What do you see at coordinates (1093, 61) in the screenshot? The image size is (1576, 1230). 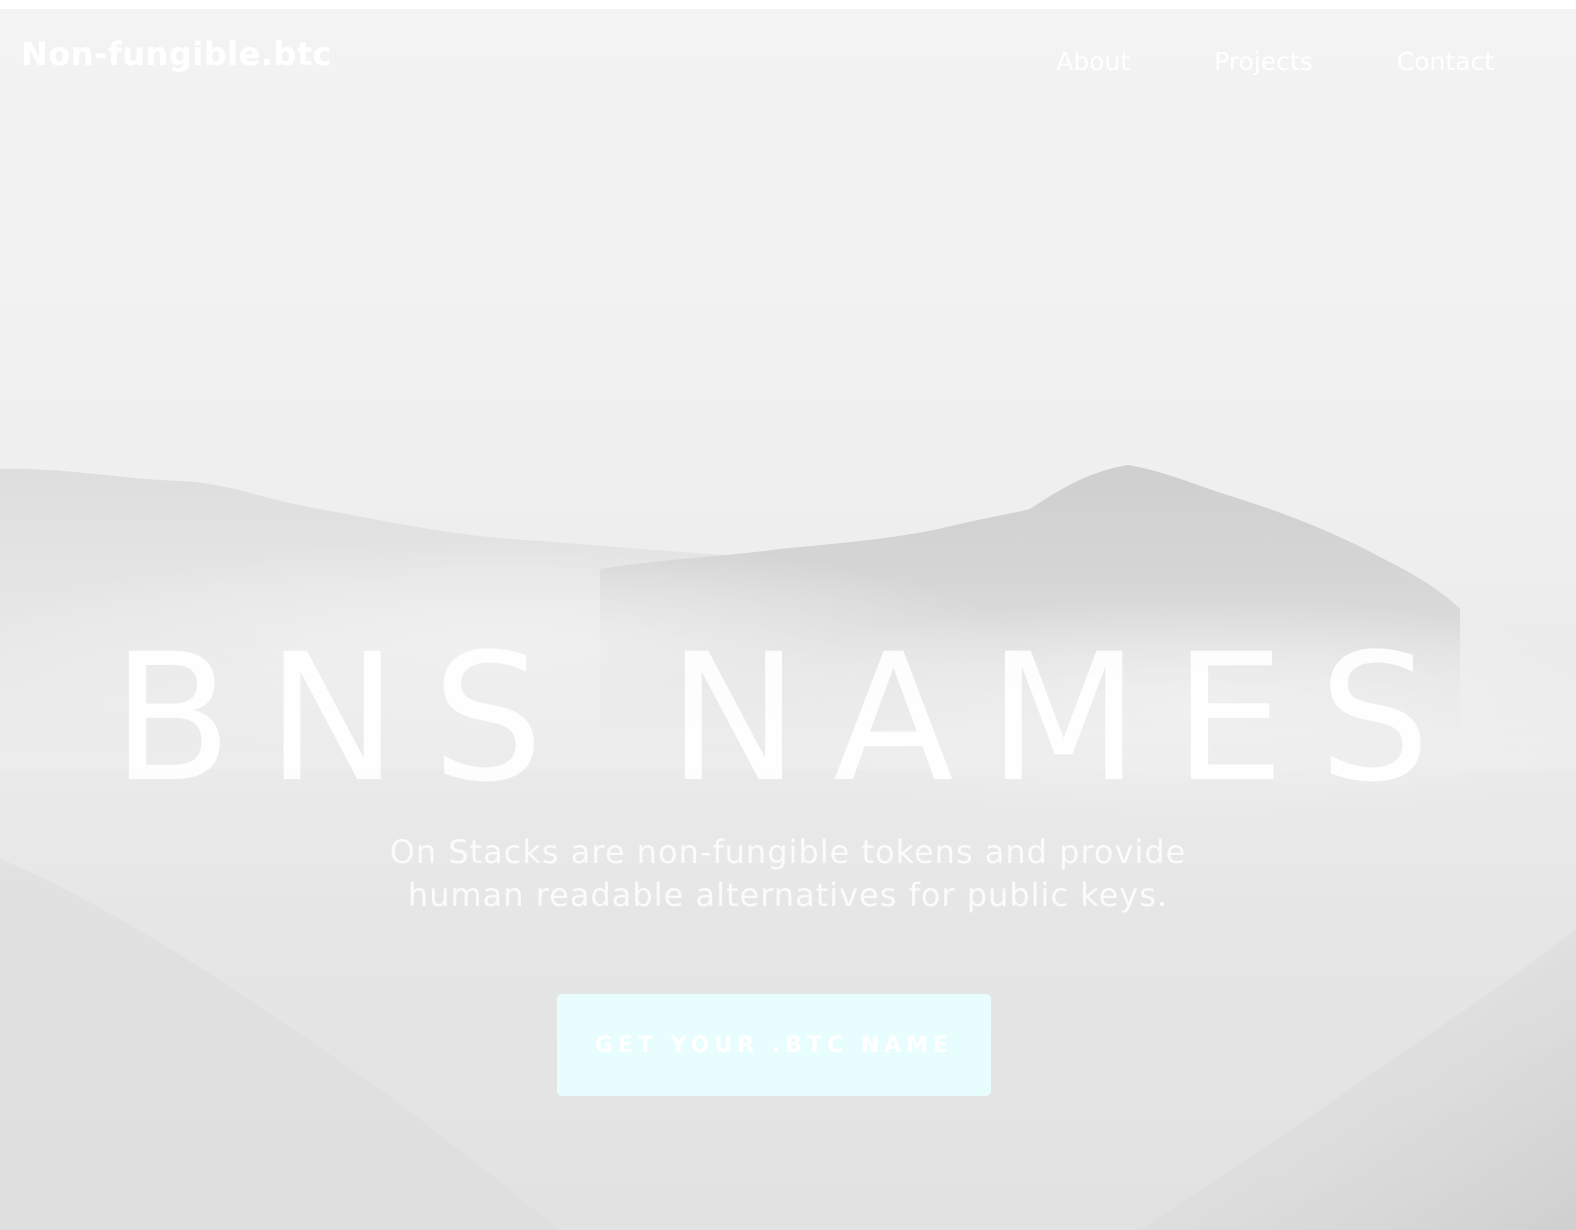 I see `nav-link-about: About` at bounding box center [1093, 61].